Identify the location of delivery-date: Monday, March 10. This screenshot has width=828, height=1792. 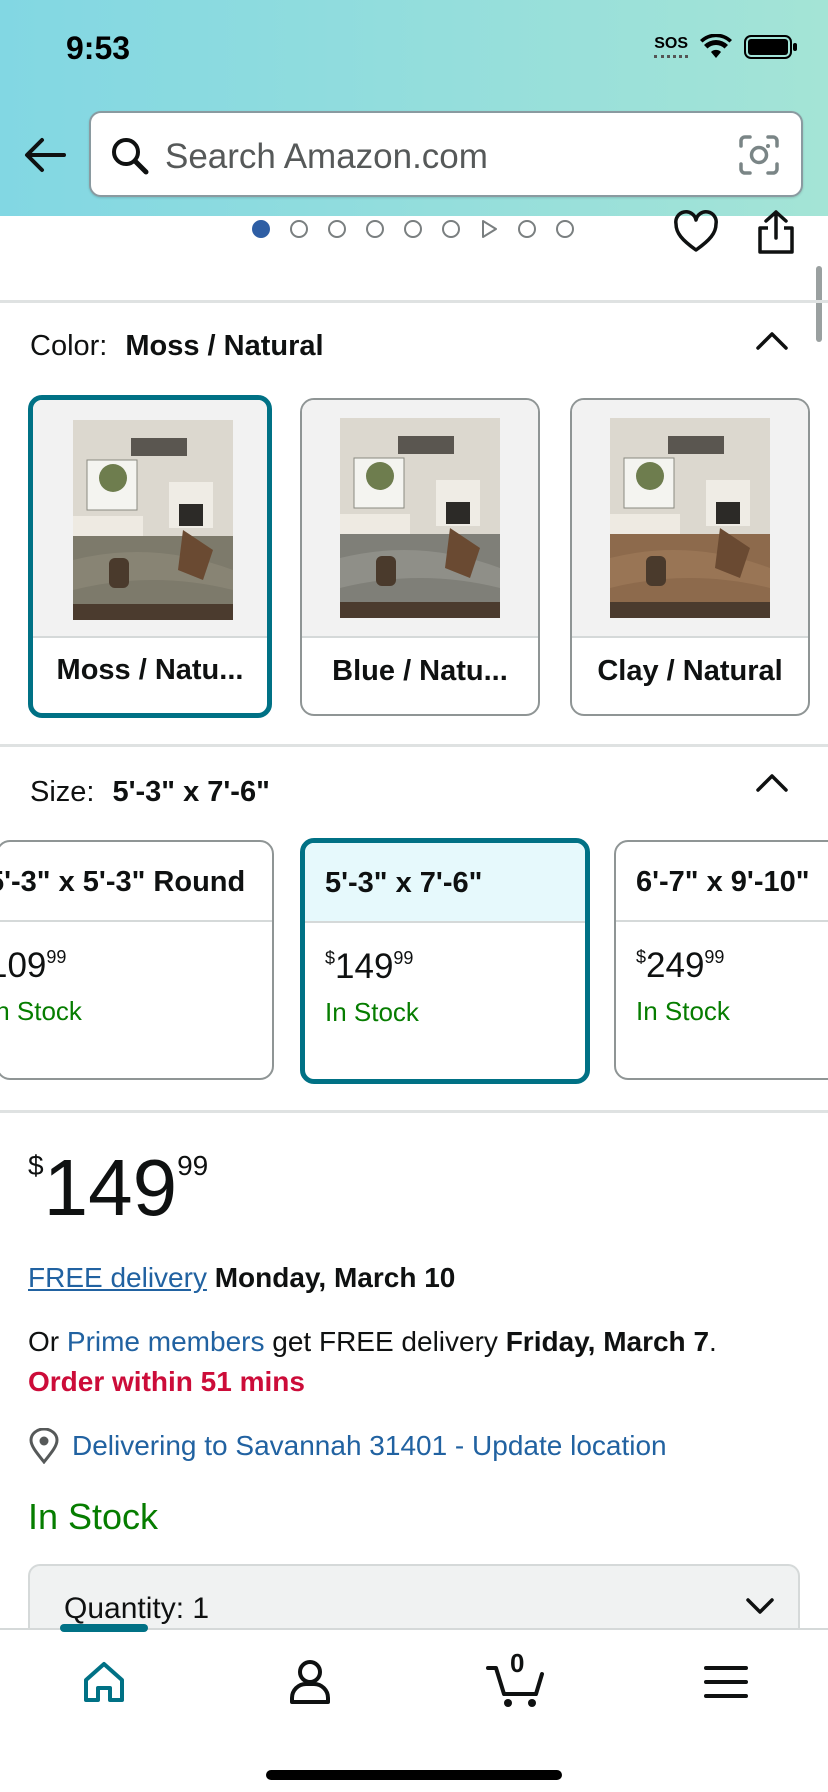
(335, 1277).